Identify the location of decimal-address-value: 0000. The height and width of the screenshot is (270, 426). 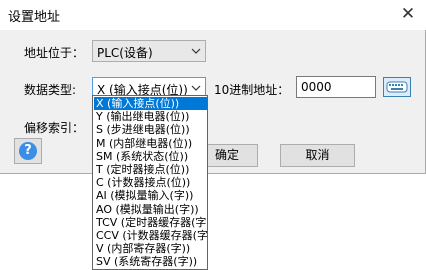
(316, 87).